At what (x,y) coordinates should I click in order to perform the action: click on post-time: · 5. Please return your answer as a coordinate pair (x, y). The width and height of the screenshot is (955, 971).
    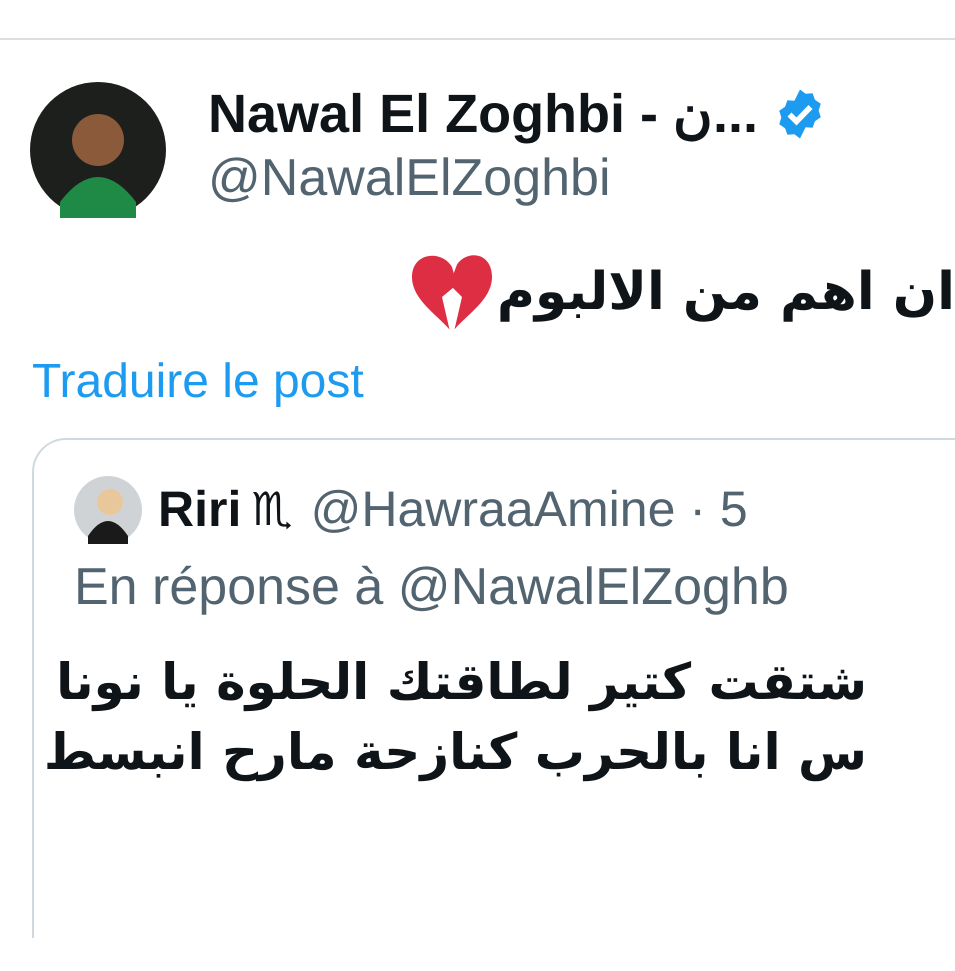
    Looking at the image, I should click on (718, 509).